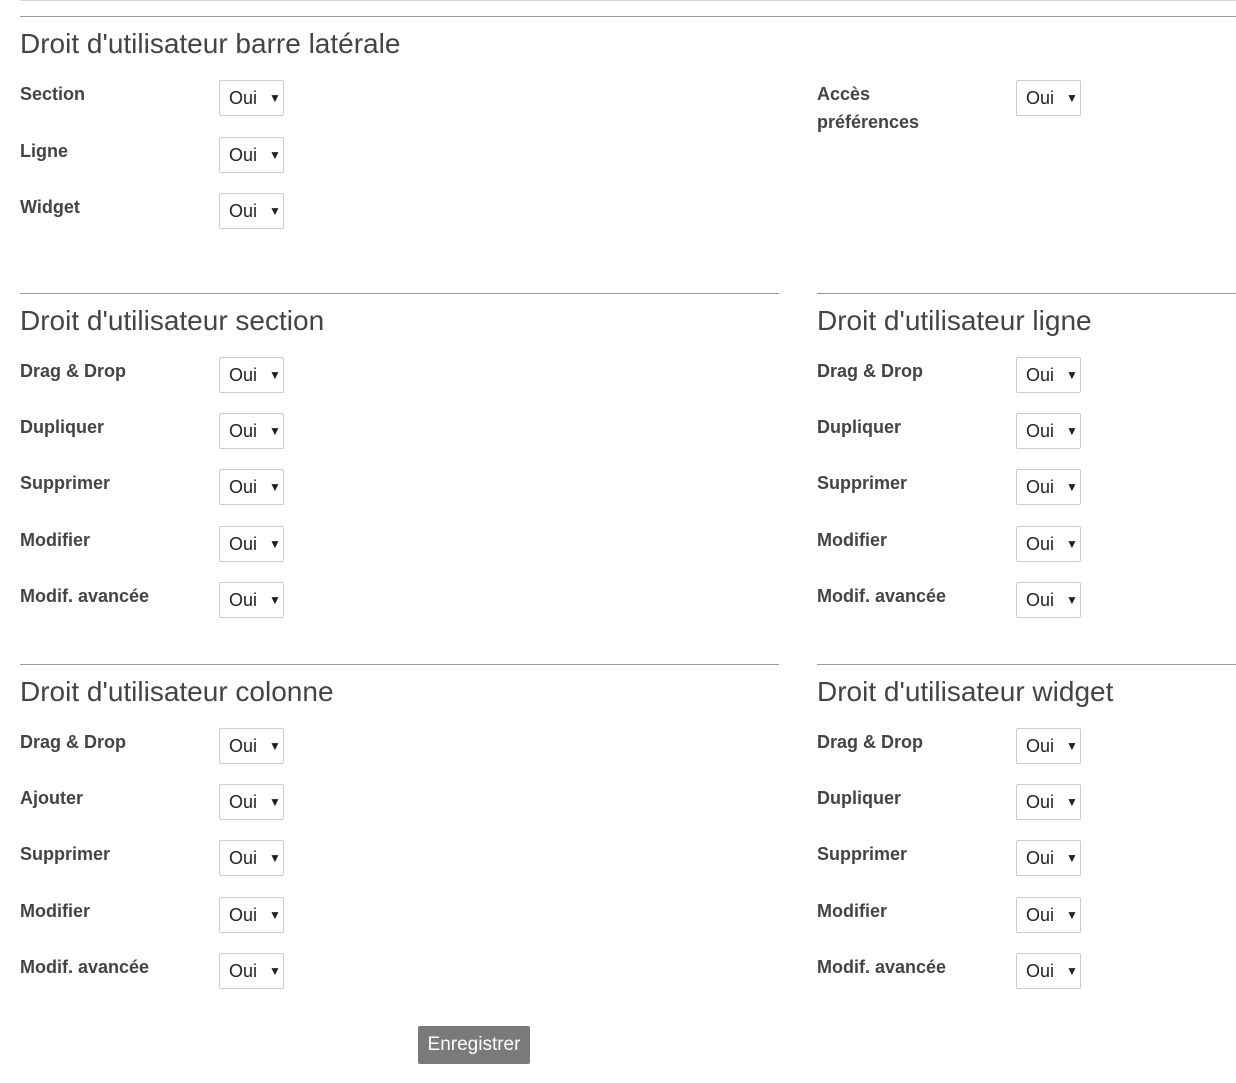  I want to click on column-edit-select: Oui ▼, so click(251, 915).